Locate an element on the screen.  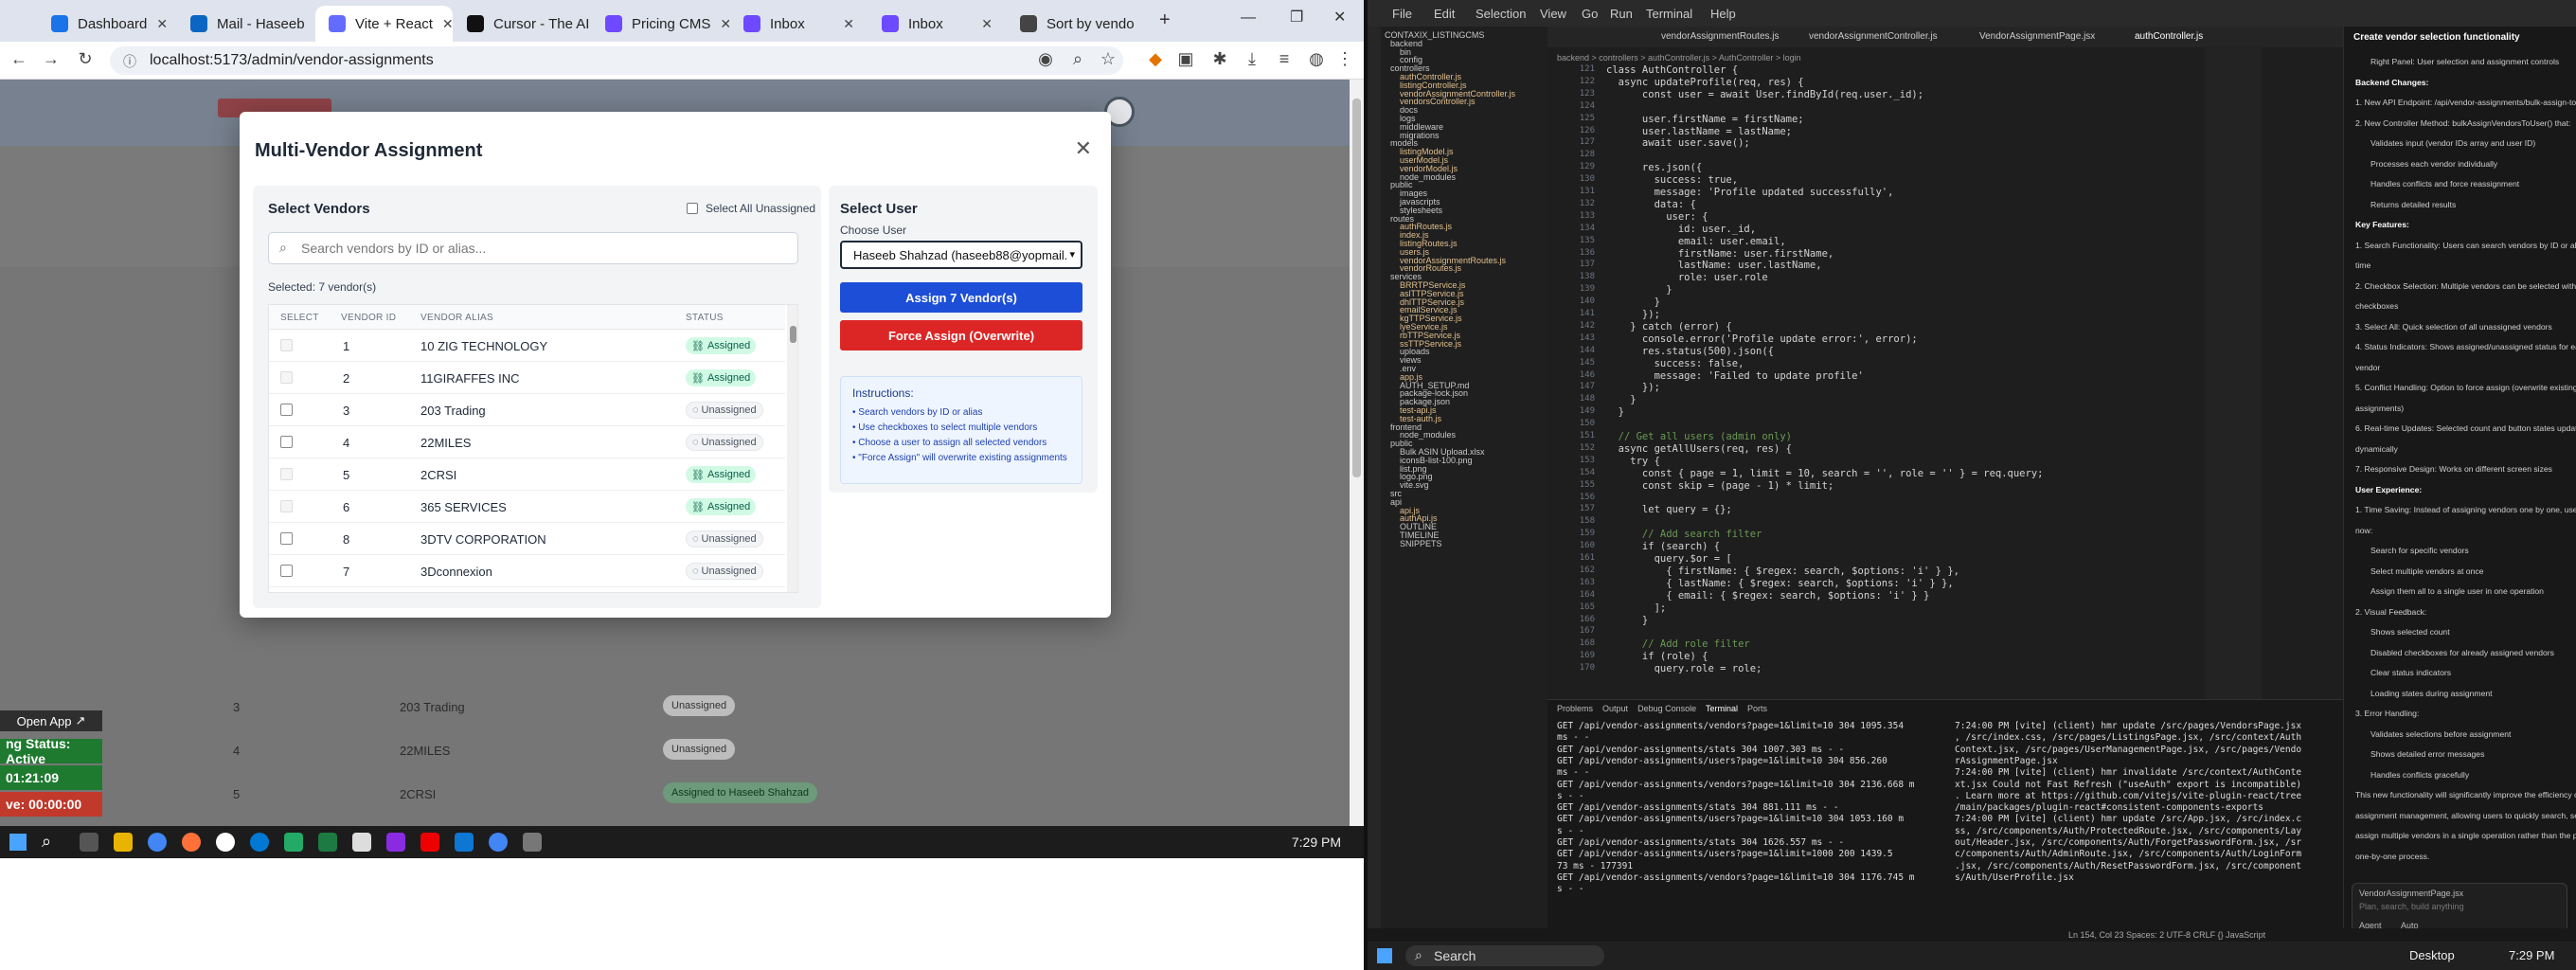
code-line: // Add search filter is located at coordinates (1684, 534).